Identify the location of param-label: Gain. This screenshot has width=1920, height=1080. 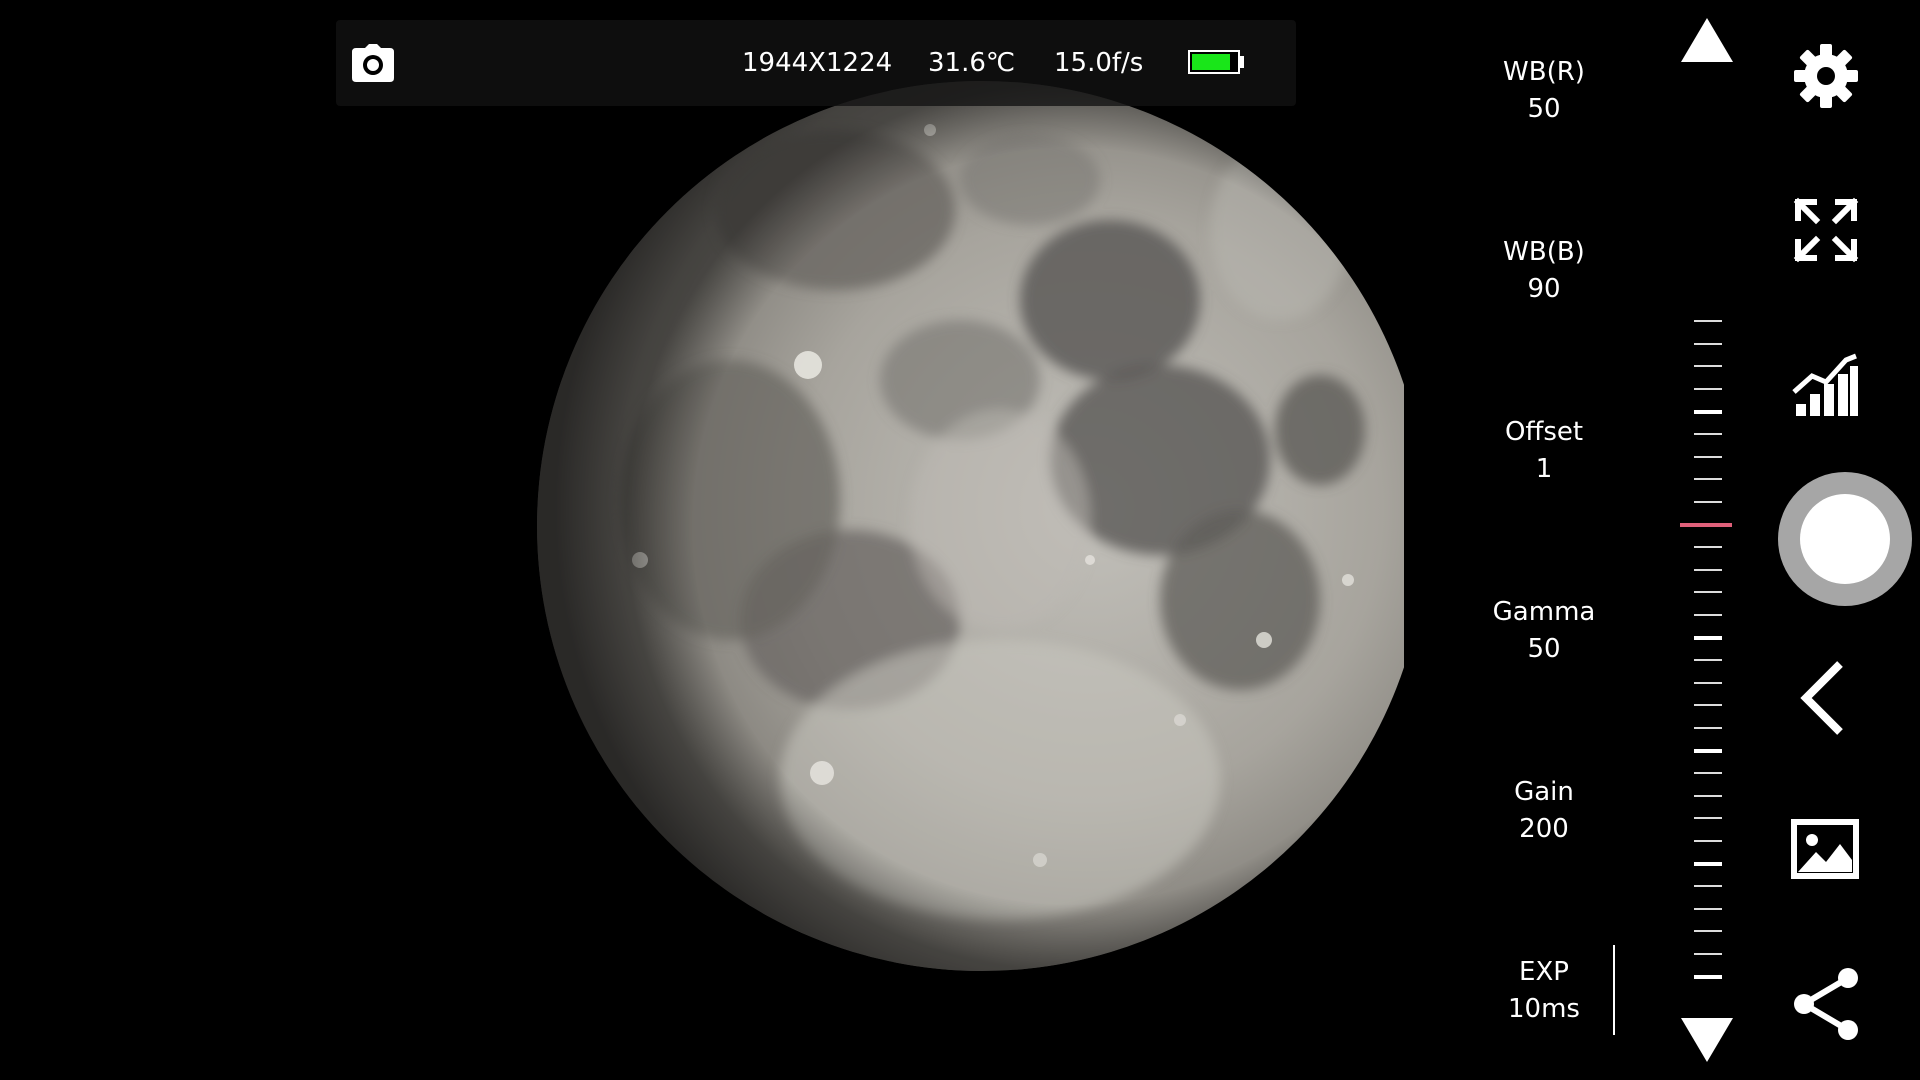
(1544, 792).